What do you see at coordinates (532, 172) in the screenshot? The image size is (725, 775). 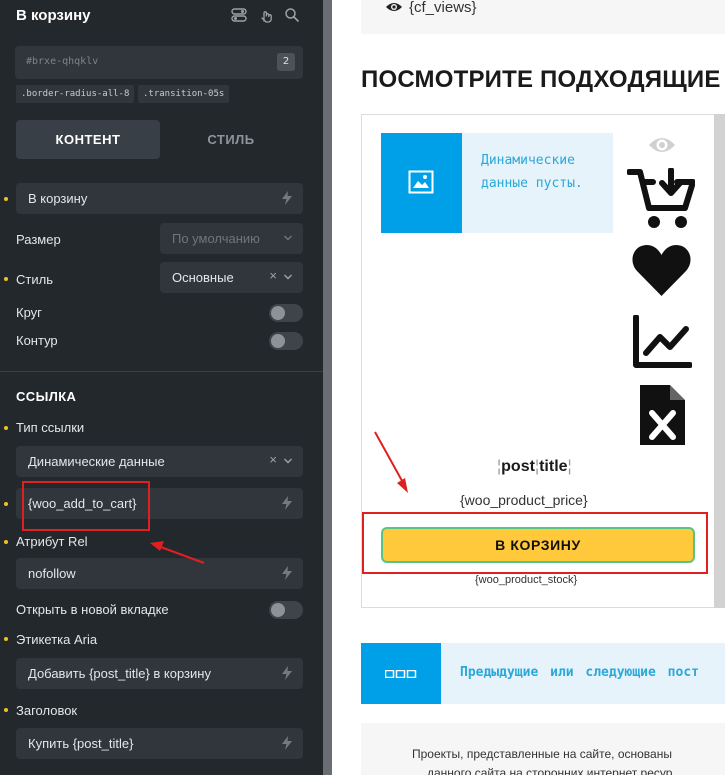 I see `dynamic-data-empty-text: Динамические данные пусты.` at bounding box center [532, 172].